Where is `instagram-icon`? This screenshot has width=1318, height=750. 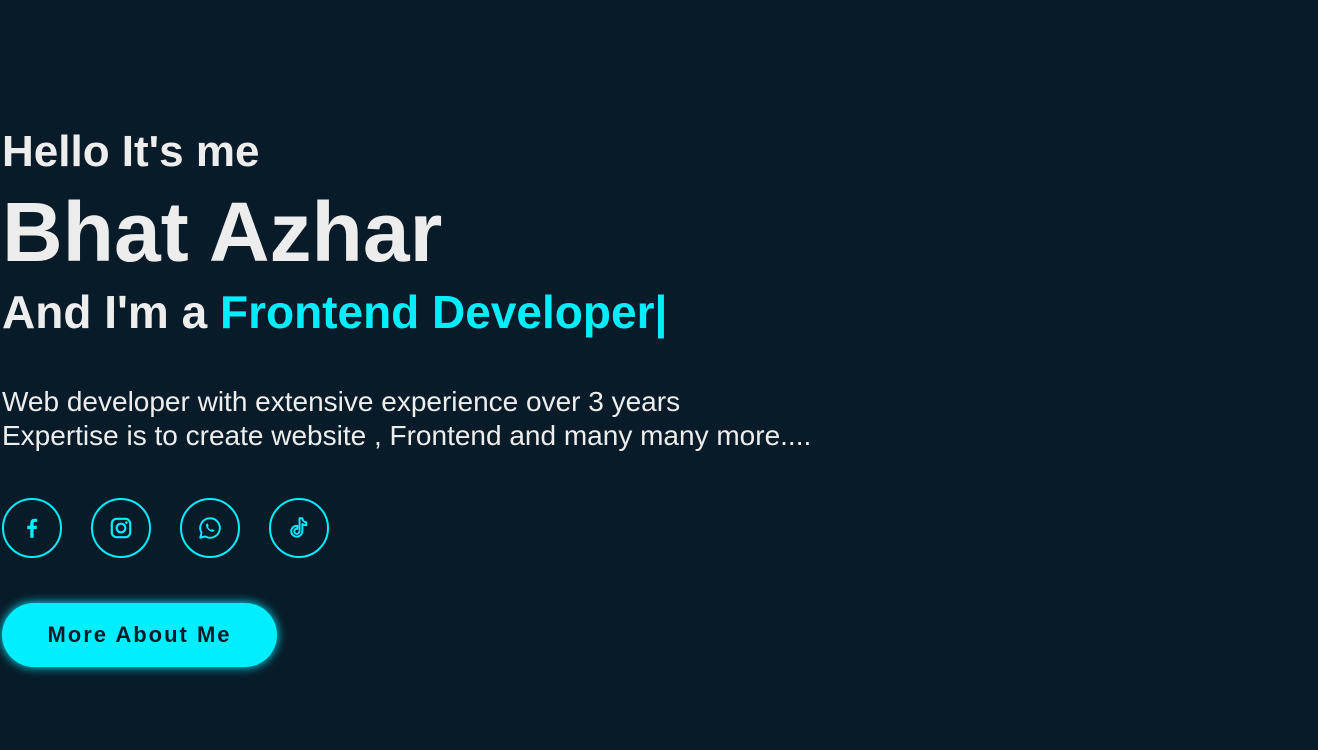 instagram-icon is located at coordinates (121, 528).